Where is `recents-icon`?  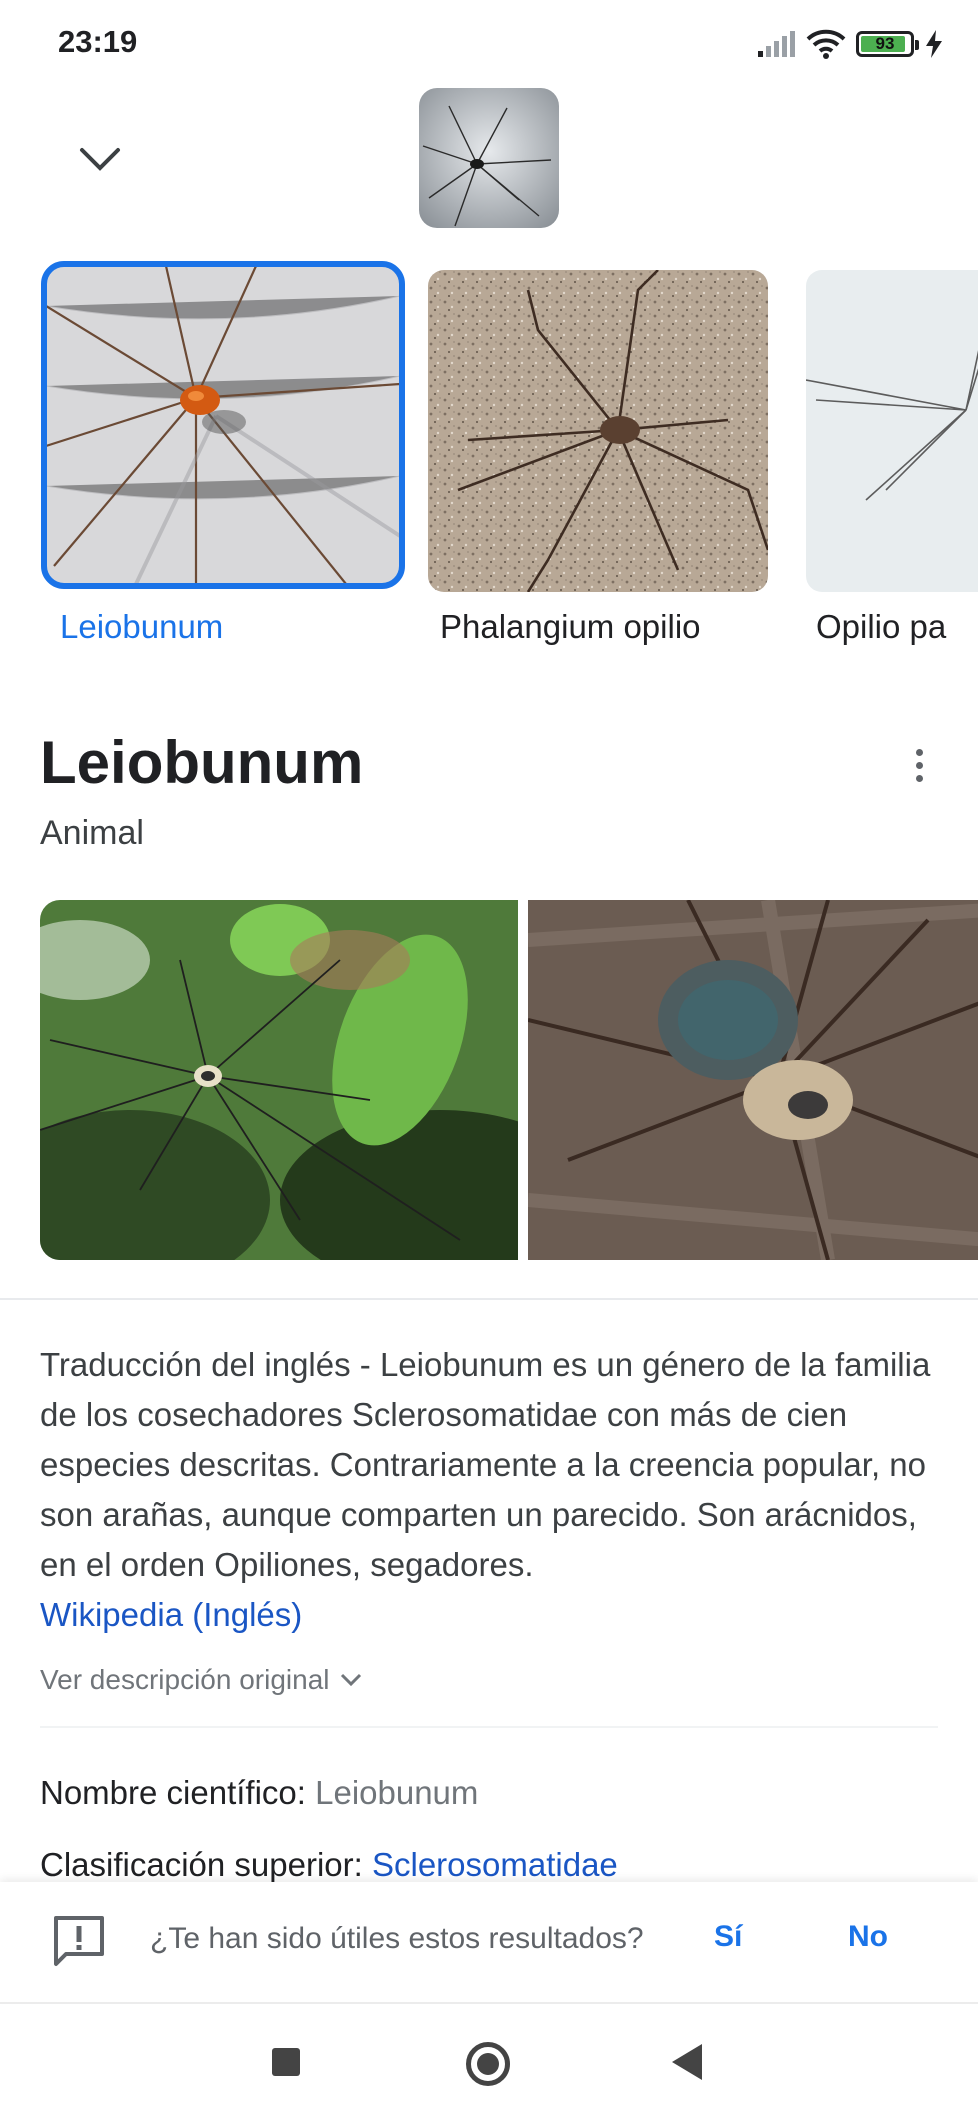
recents-icon is located at coordinates (286, 2062).